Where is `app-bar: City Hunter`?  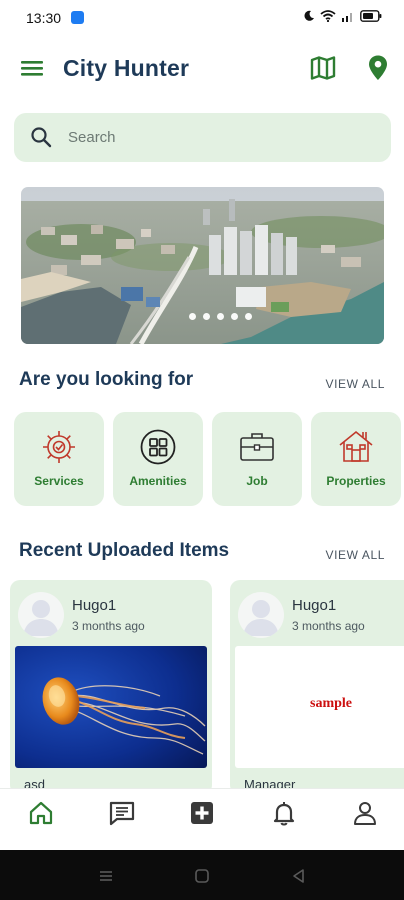
app-bar: City Hunter is located at coordinates (202, 68).